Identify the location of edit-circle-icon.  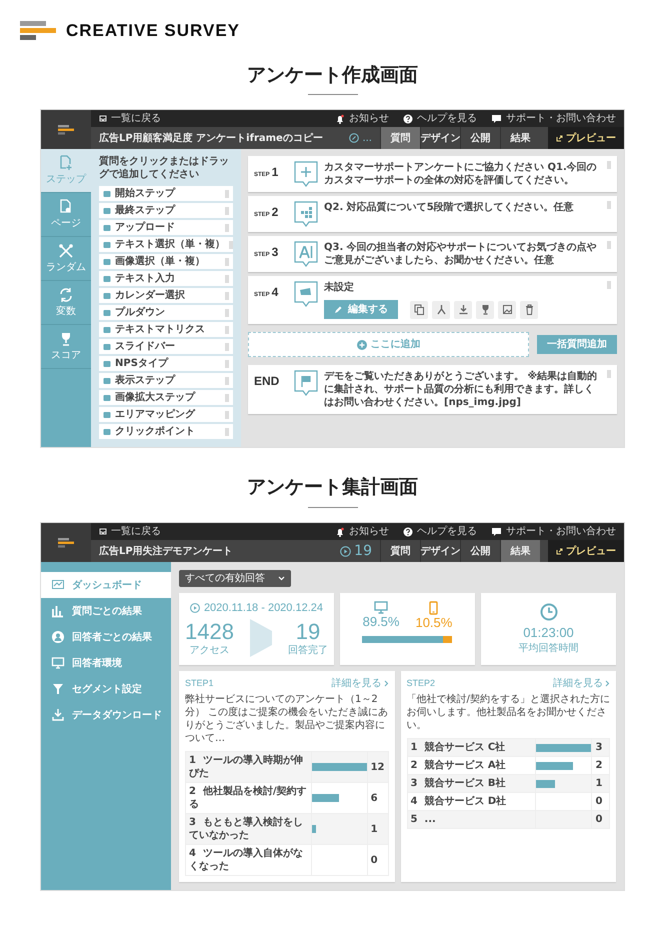
(354, 138).